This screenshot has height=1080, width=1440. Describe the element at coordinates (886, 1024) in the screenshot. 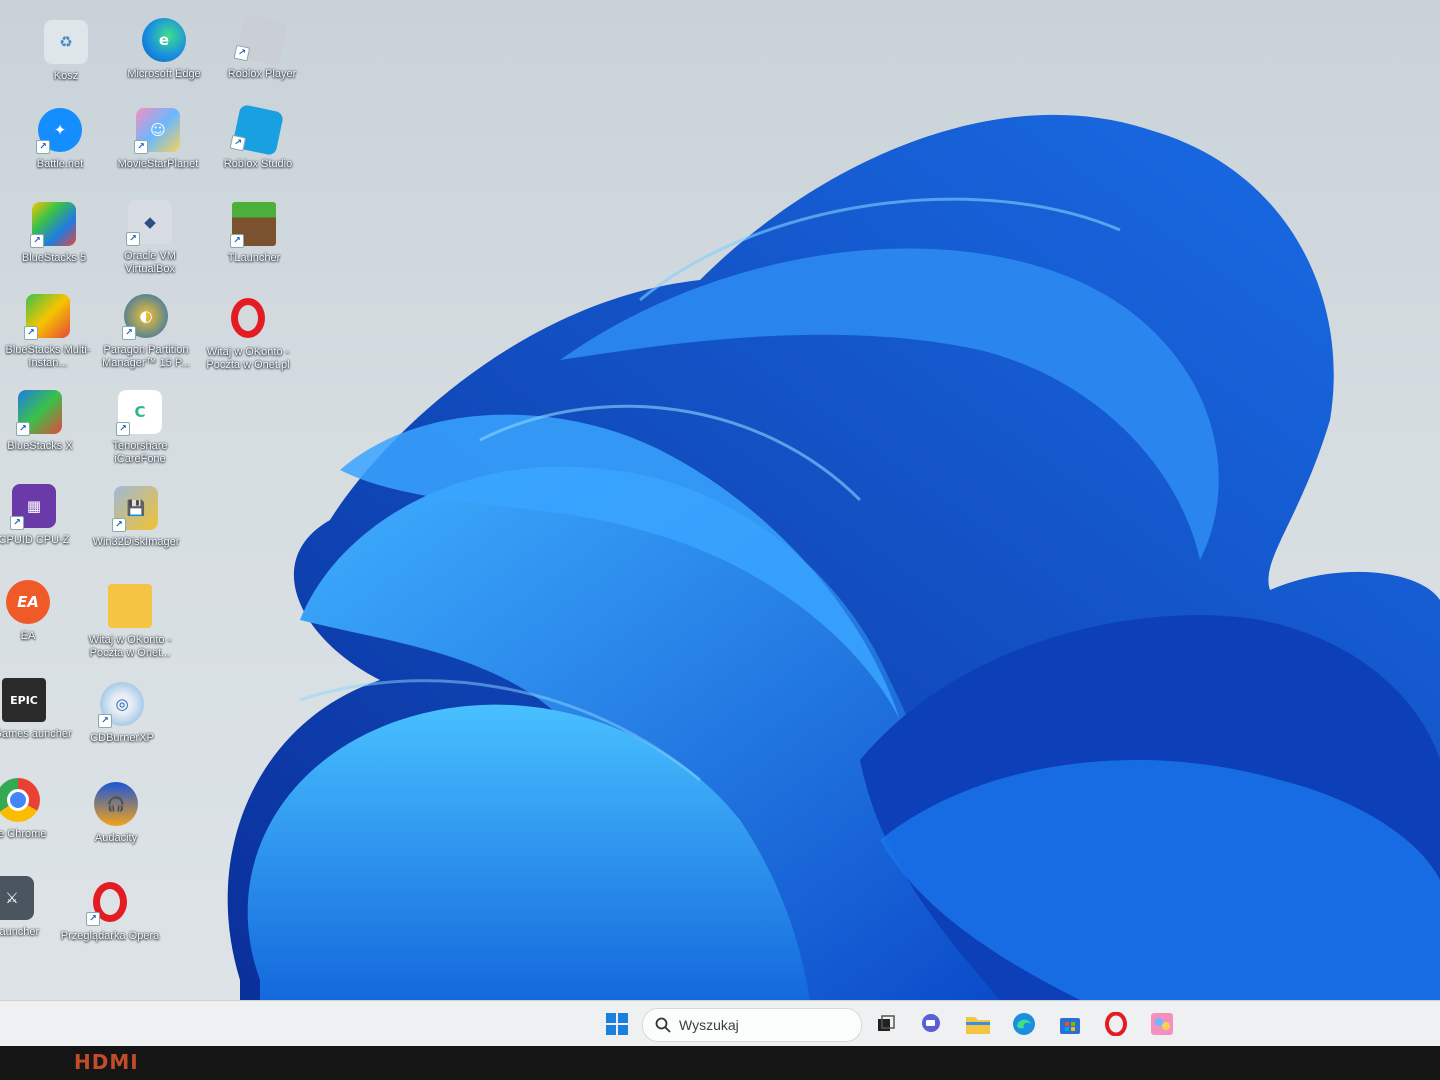

I see `task-view-icon` at that location.